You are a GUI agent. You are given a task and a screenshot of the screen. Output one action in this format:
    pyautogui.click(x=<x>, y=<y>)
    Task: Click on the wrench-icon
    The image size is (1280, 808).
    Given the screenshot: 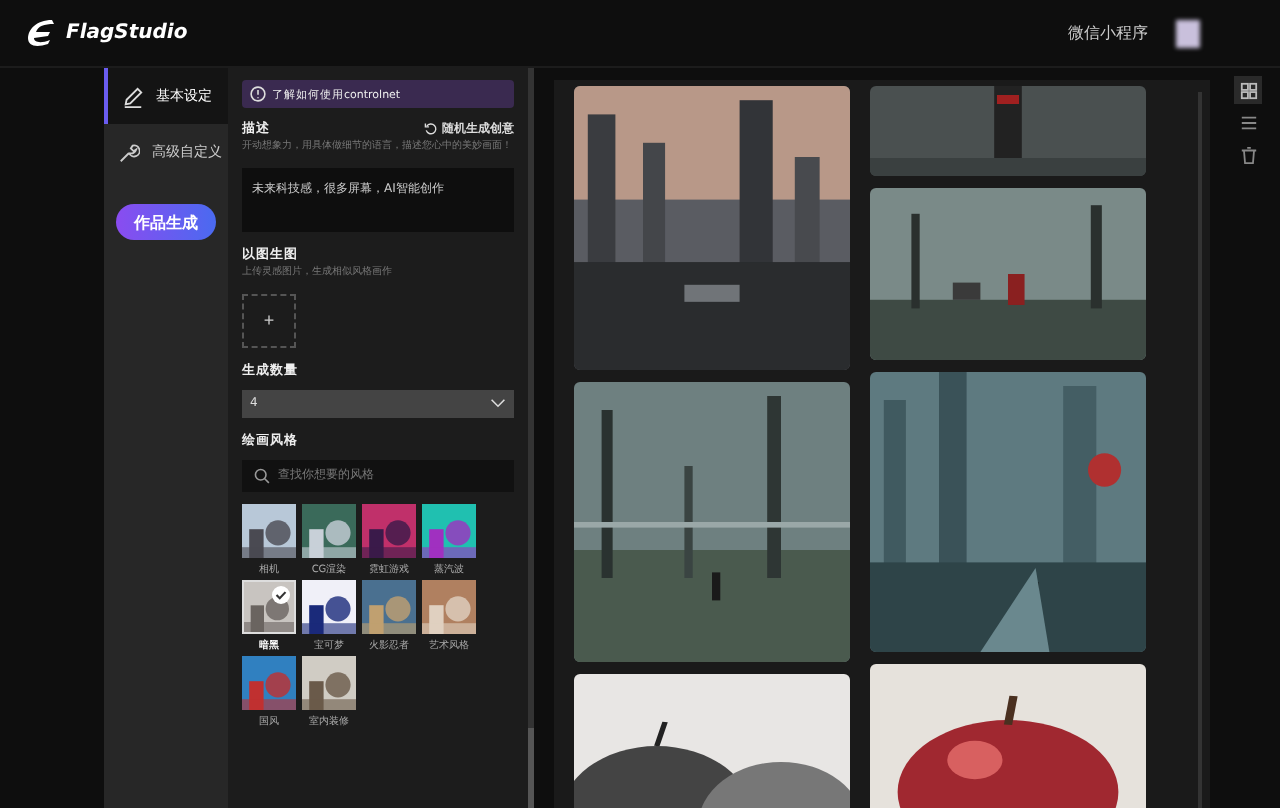 What is the action you would take?
    pyautogui.click(x=129, y=152)
    